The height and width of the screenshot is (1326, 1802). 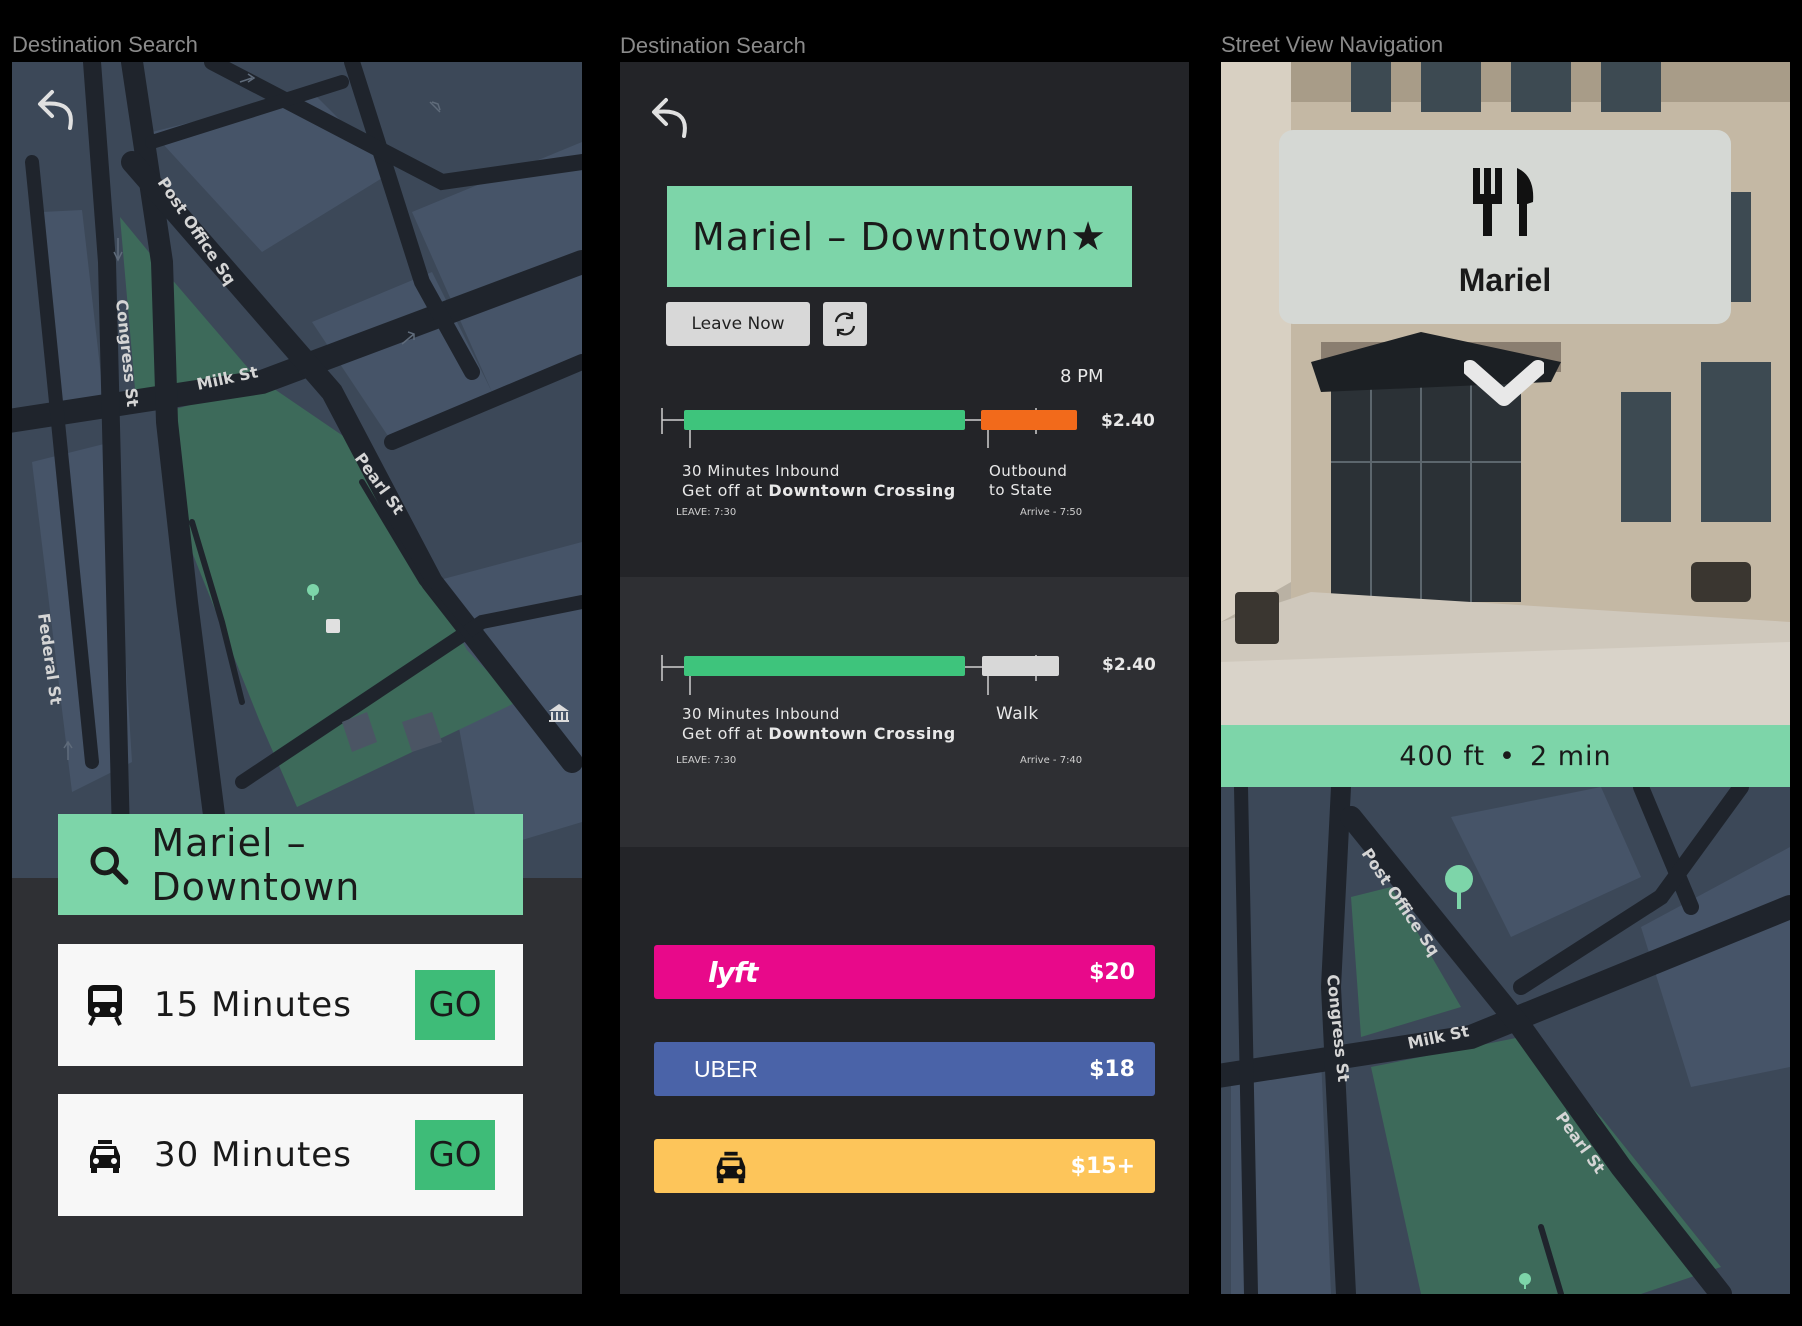 What do you see at coordinates (455, 1155) in the screenshot?
I see `go-button-taxi: GO` at bounding box center [455, 1155].